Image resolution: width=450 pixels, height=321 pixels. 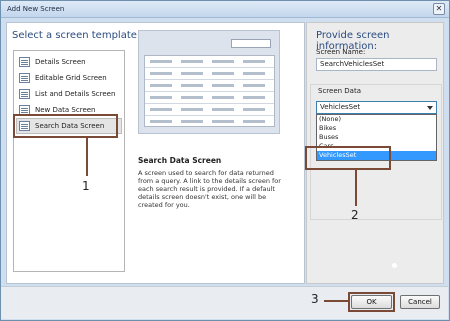 I want to click on template-item-editable-grid: Editable Grid Screen, so click(x=69, y=78).